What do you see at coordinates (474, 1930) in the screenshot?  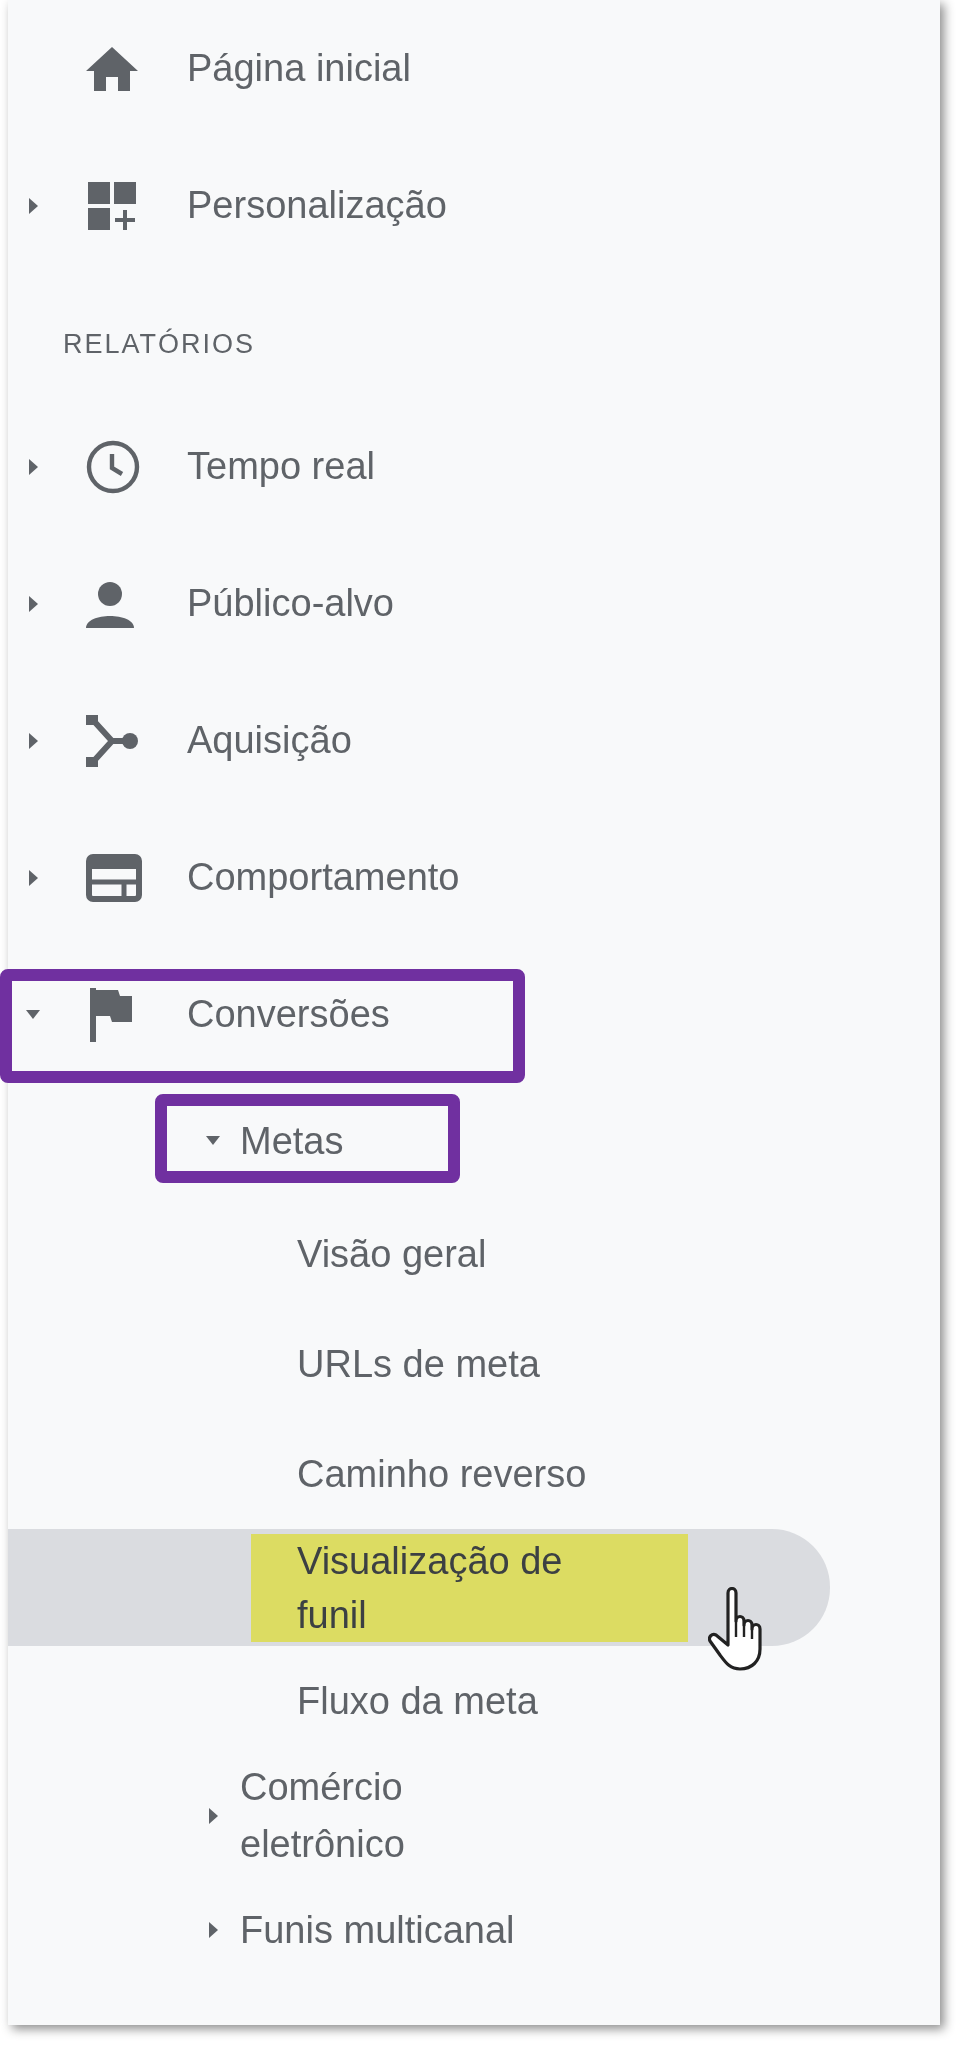 I see `nav-item: Funis multicanal` at bounding box center [474, 1930].